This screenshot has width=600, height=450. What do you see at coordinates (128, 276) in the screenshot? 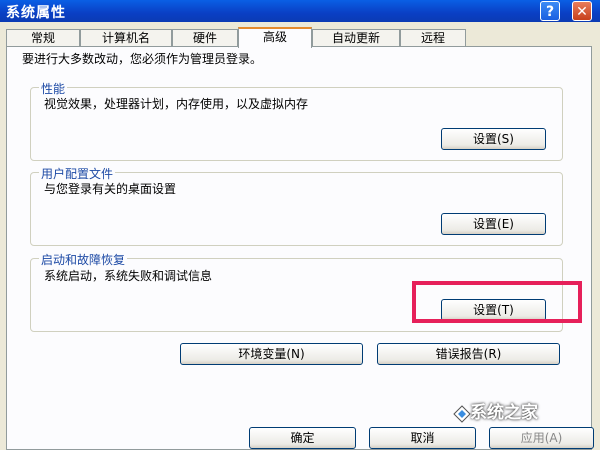
I see `startup-recovery-description: 系统启动，系统失败和调试信息` at bounding box center [128, 276].